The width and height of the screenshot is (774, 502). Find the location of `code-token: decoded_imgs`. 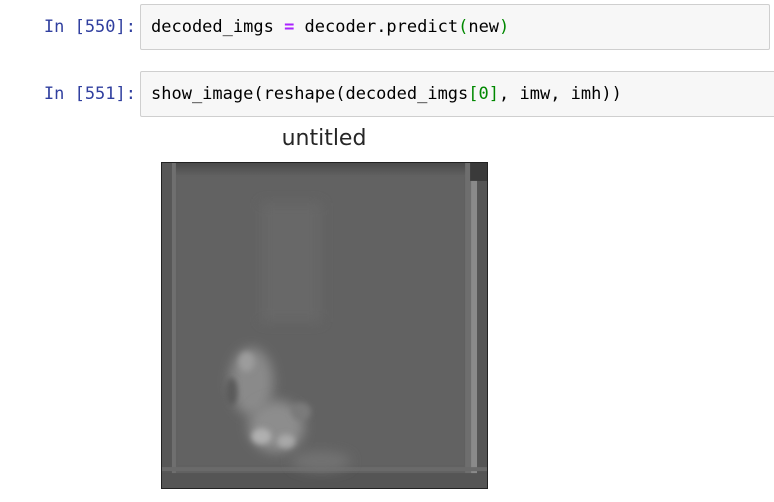

code-token: decoded_imgs is located at coordinates (218, 27).